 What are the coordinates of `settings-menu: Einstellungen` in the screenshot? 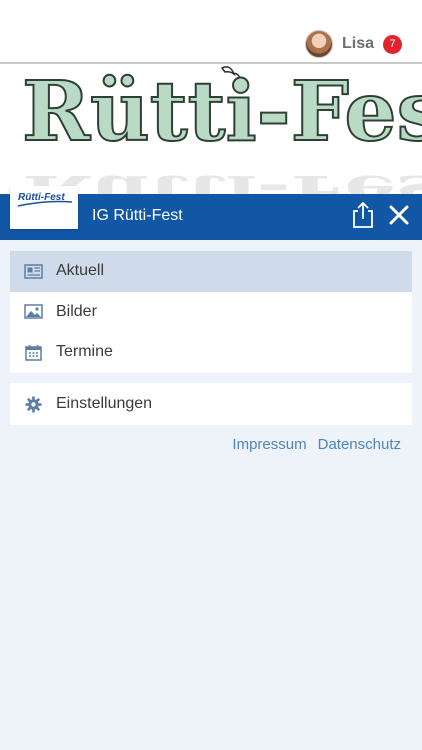 It's located at (211, 404).